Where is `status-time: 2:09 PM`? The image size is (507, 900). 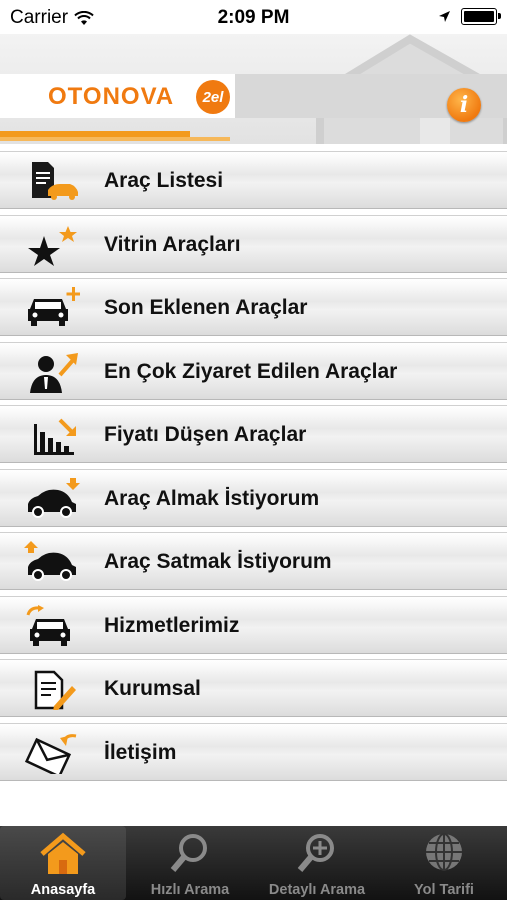
status-time: 2:09 PM is located at coordinates (253, 17).